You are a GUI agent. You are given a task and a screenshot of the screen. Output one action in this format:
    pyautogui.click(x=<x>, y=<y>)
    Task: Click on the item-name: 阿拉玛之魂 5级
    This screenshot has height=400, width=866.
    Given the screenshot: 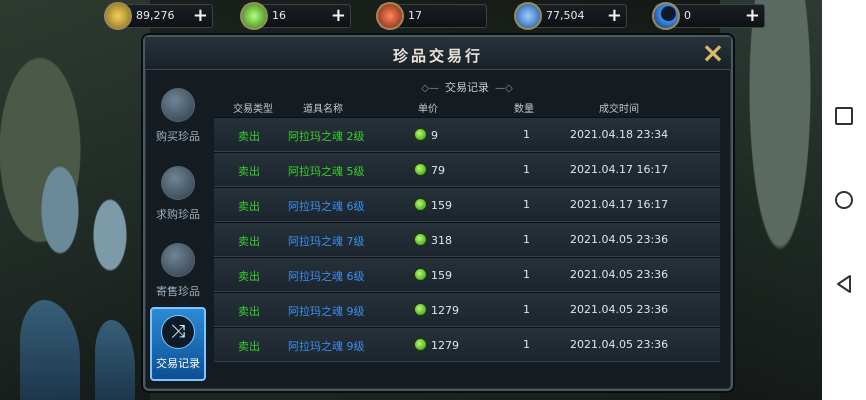 What is the action you would take?
    pyautogui.click(x=326, y=171)
    